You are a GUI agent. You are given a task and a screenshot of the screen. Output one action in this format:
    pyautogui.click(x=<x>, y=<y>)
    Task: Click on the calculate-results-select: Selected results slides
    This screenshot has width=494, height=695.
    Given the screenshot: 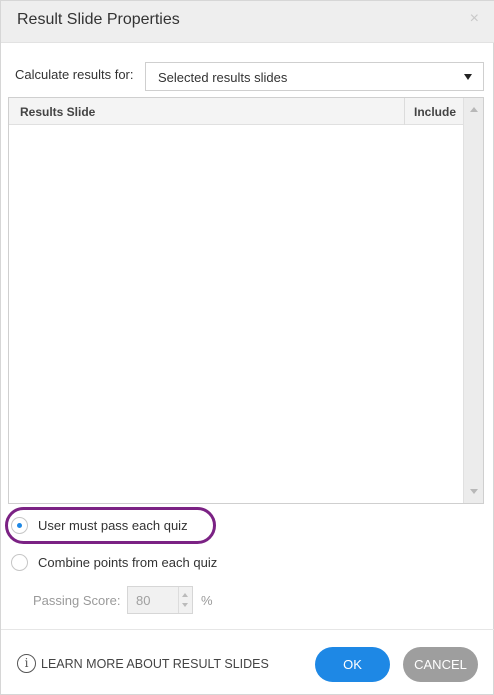 What is the action you would take?
    pyautogui.click(x=314, y=76)
    